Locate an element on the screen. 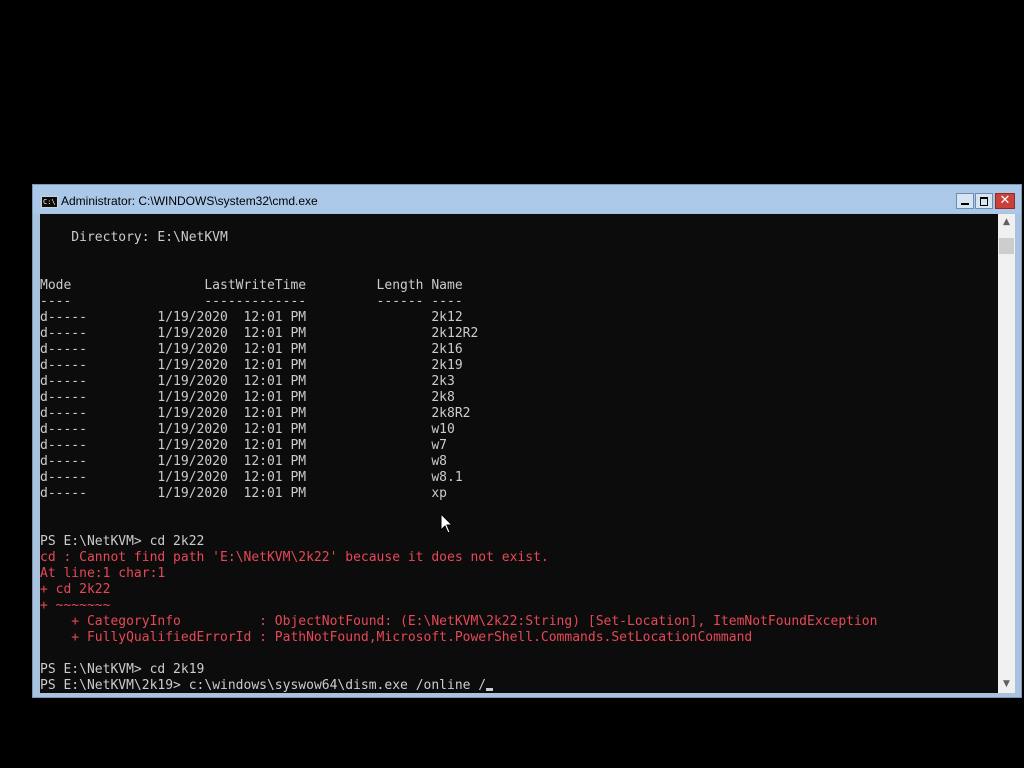  console-line: d----- 1/19/2020 12:01 PM 2k3 is located at coordinates (247, 381).